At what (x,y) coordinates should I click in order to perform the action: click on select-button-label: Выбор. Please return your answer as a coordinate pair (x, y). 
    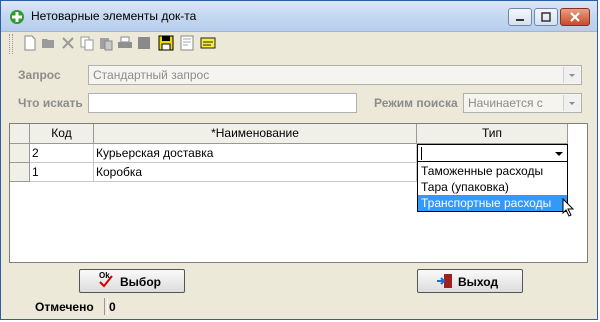
    Looking at the image, I should click on (140, 282).